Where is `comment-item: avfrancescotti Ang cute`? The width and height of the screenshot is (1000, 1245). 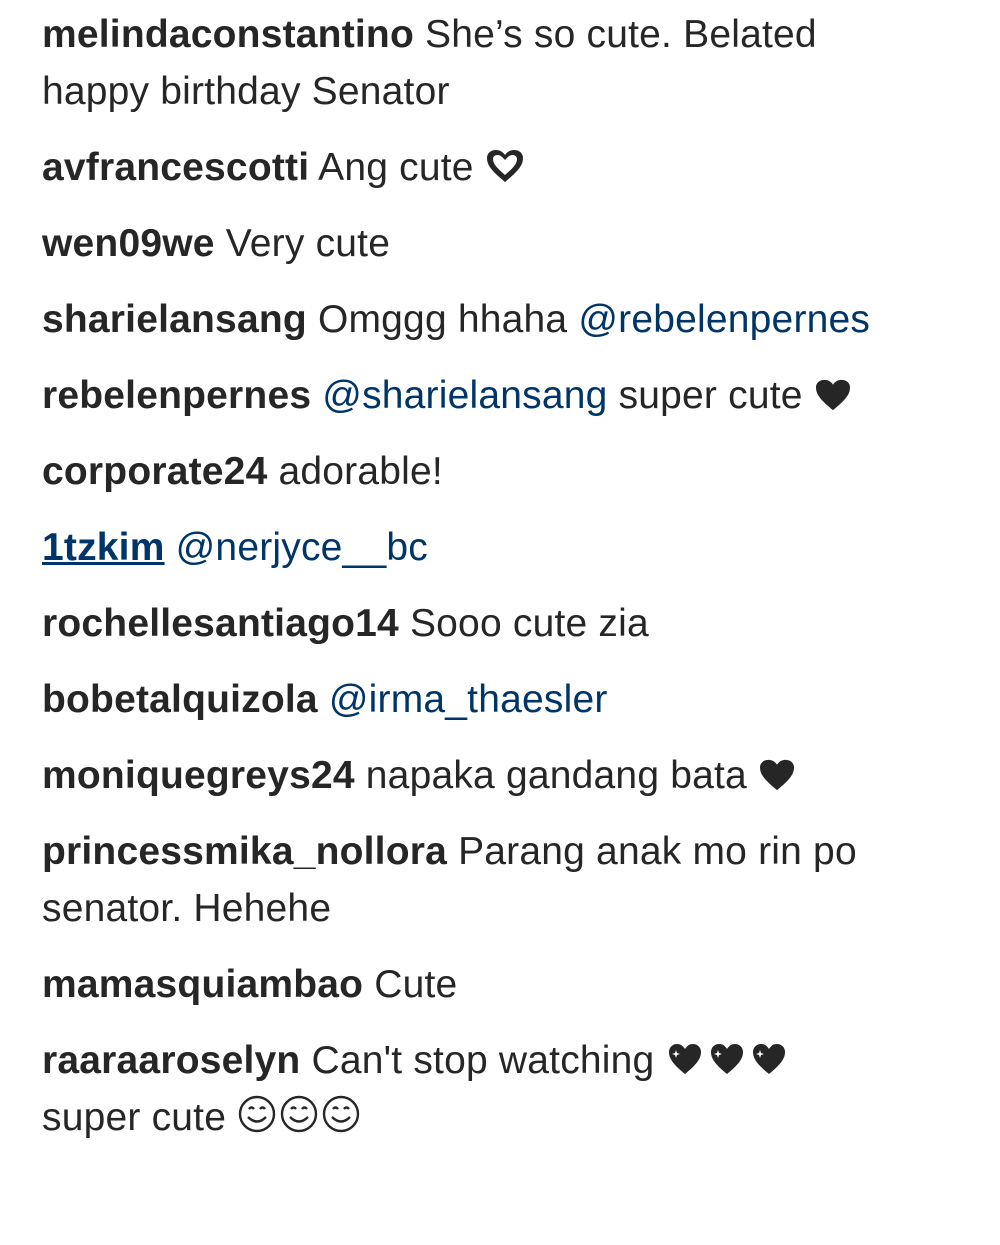
comment-item: avfrancescotti Ang cute is located at coordinates (471, 167).